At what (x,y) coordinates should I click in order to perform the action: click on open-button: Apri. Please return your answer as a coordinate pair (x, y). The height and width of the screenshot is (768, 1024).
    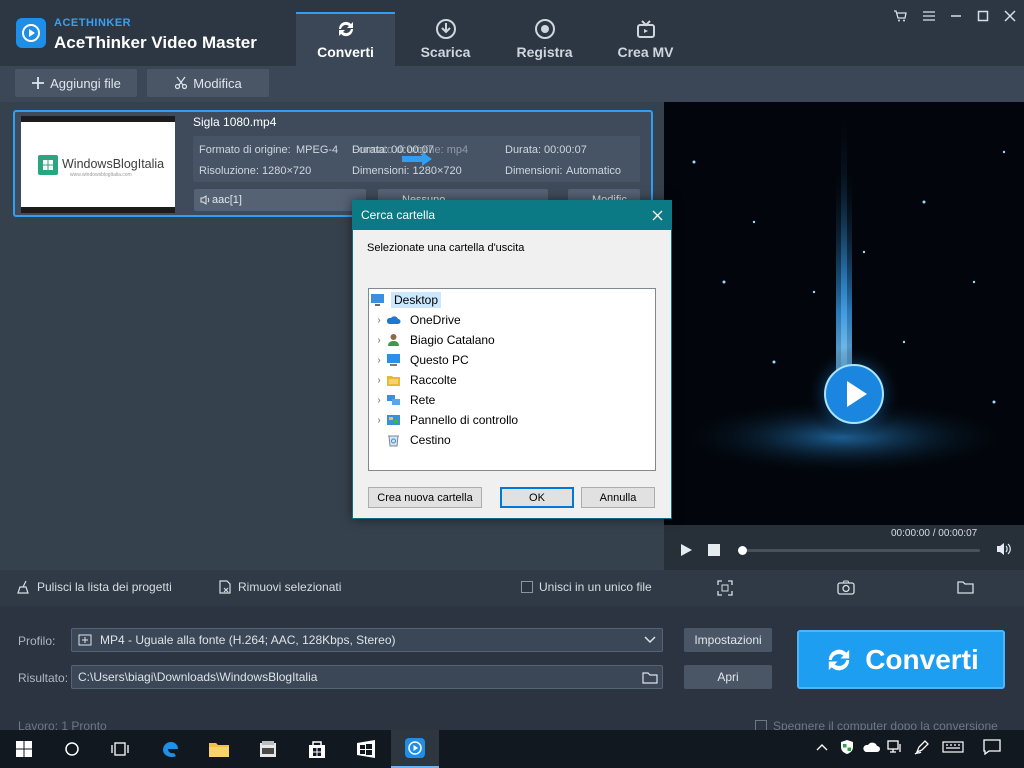
    Looking at the image, I should click on (728, 677).